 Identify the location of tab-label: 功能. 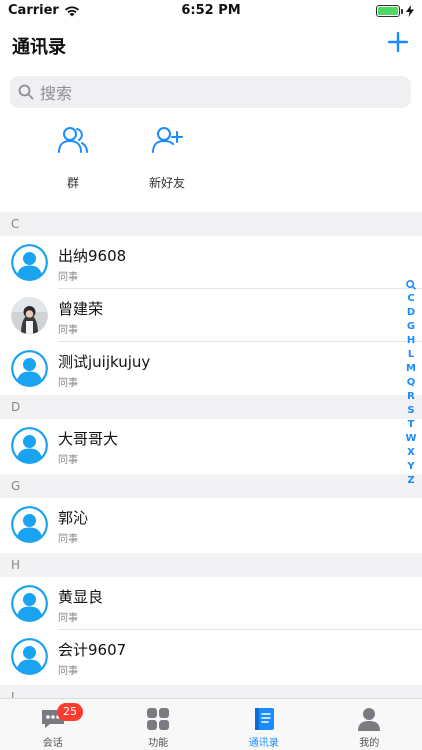
(158, 743).